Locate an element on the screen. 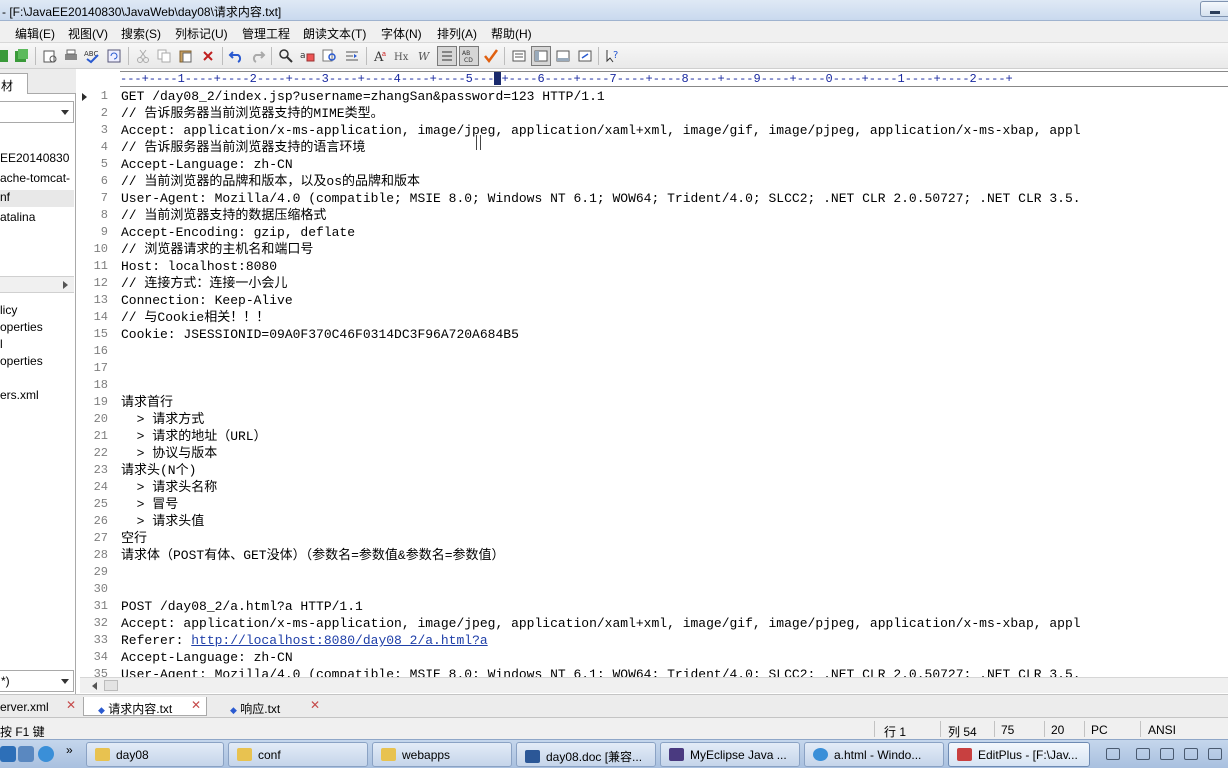 Image resolution: width=1228 pixels, height=768 pixels. menu-project: 管理工程 is located at coordinates (266, 33).